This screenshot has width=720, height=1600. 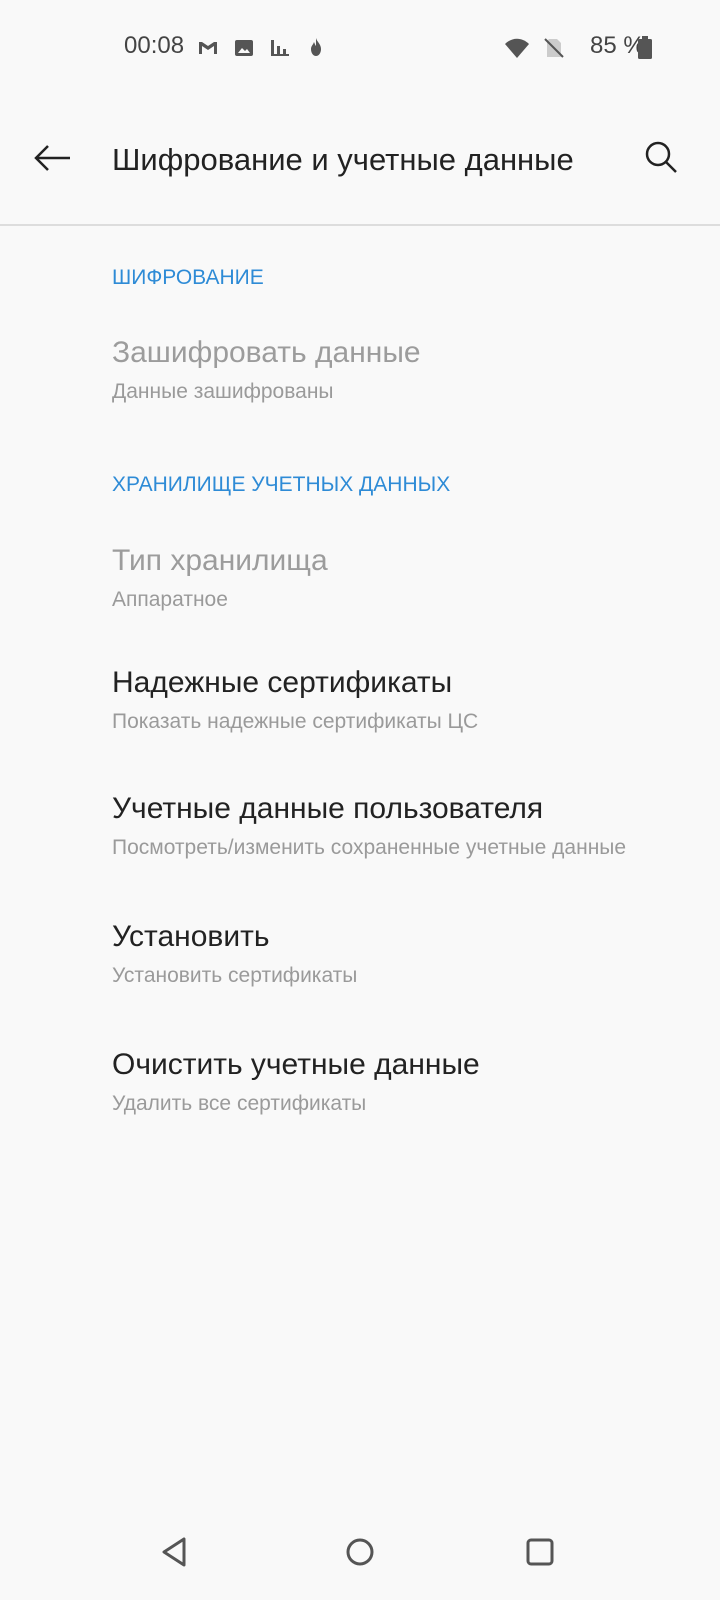 I want to click on gmail-icon, so click(x=208, y=48).